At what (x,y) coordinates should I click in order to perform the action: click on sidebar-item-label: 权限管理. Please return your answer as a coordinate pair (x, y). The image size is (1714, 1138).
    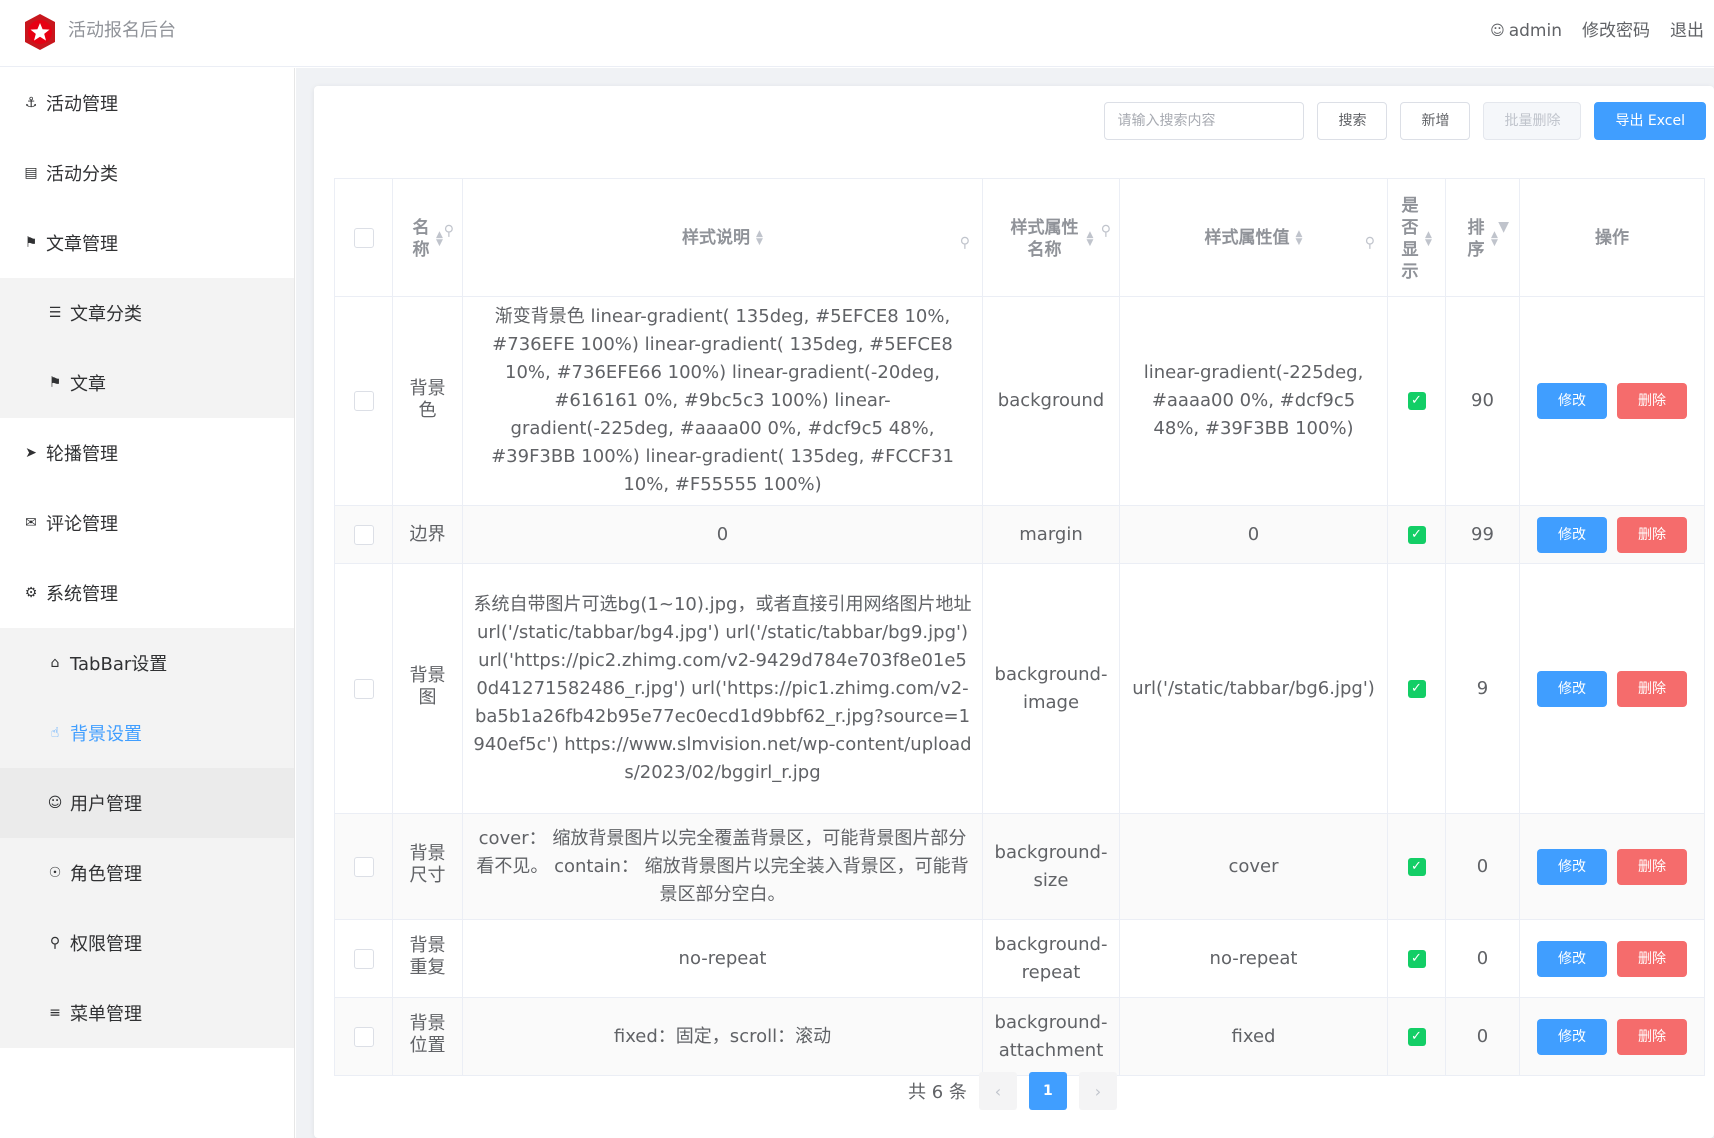
    Looking at the image, I should click on (106, 944).